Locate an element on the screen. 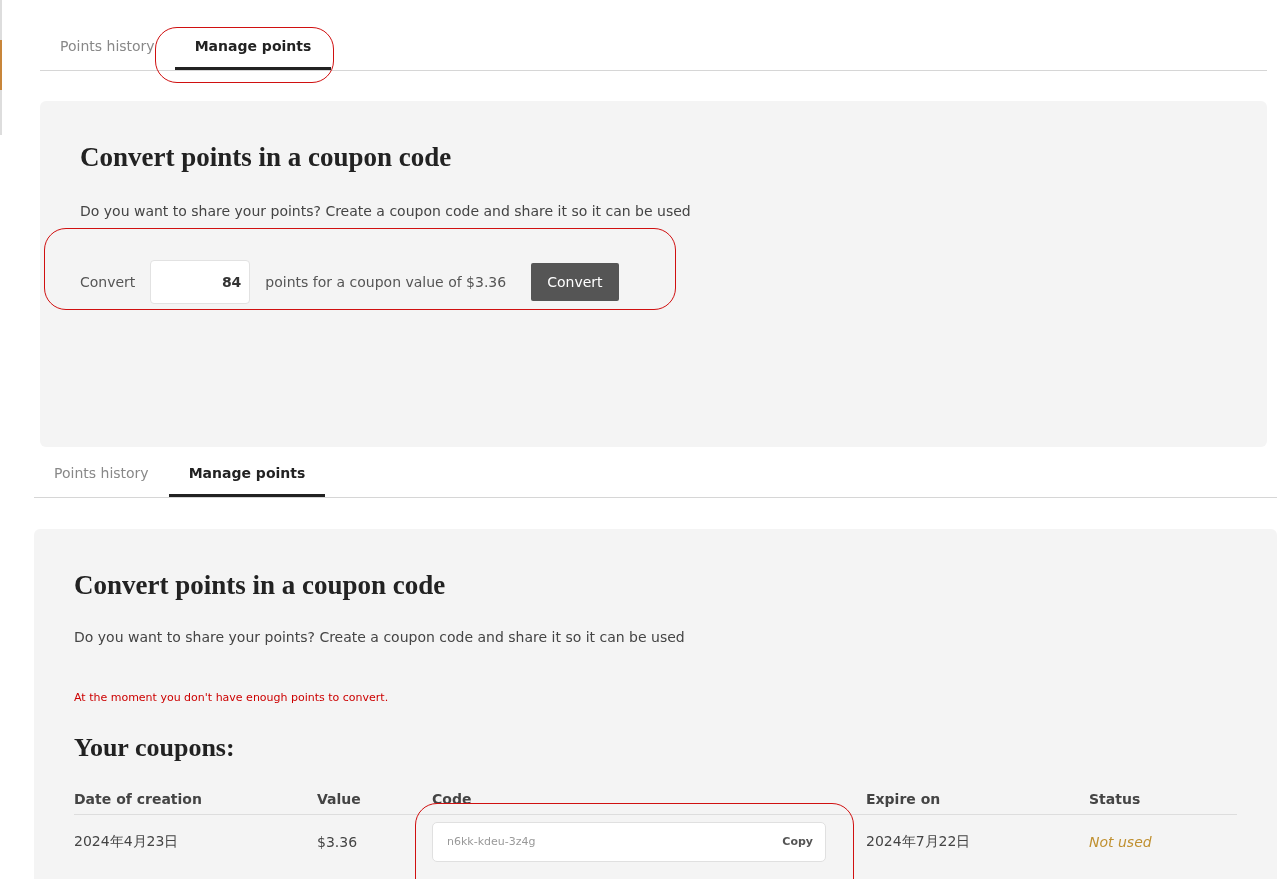 The image size is (1280, 879). table-cell-text: 2024年4月23日 is located at coordinates (127, 841).